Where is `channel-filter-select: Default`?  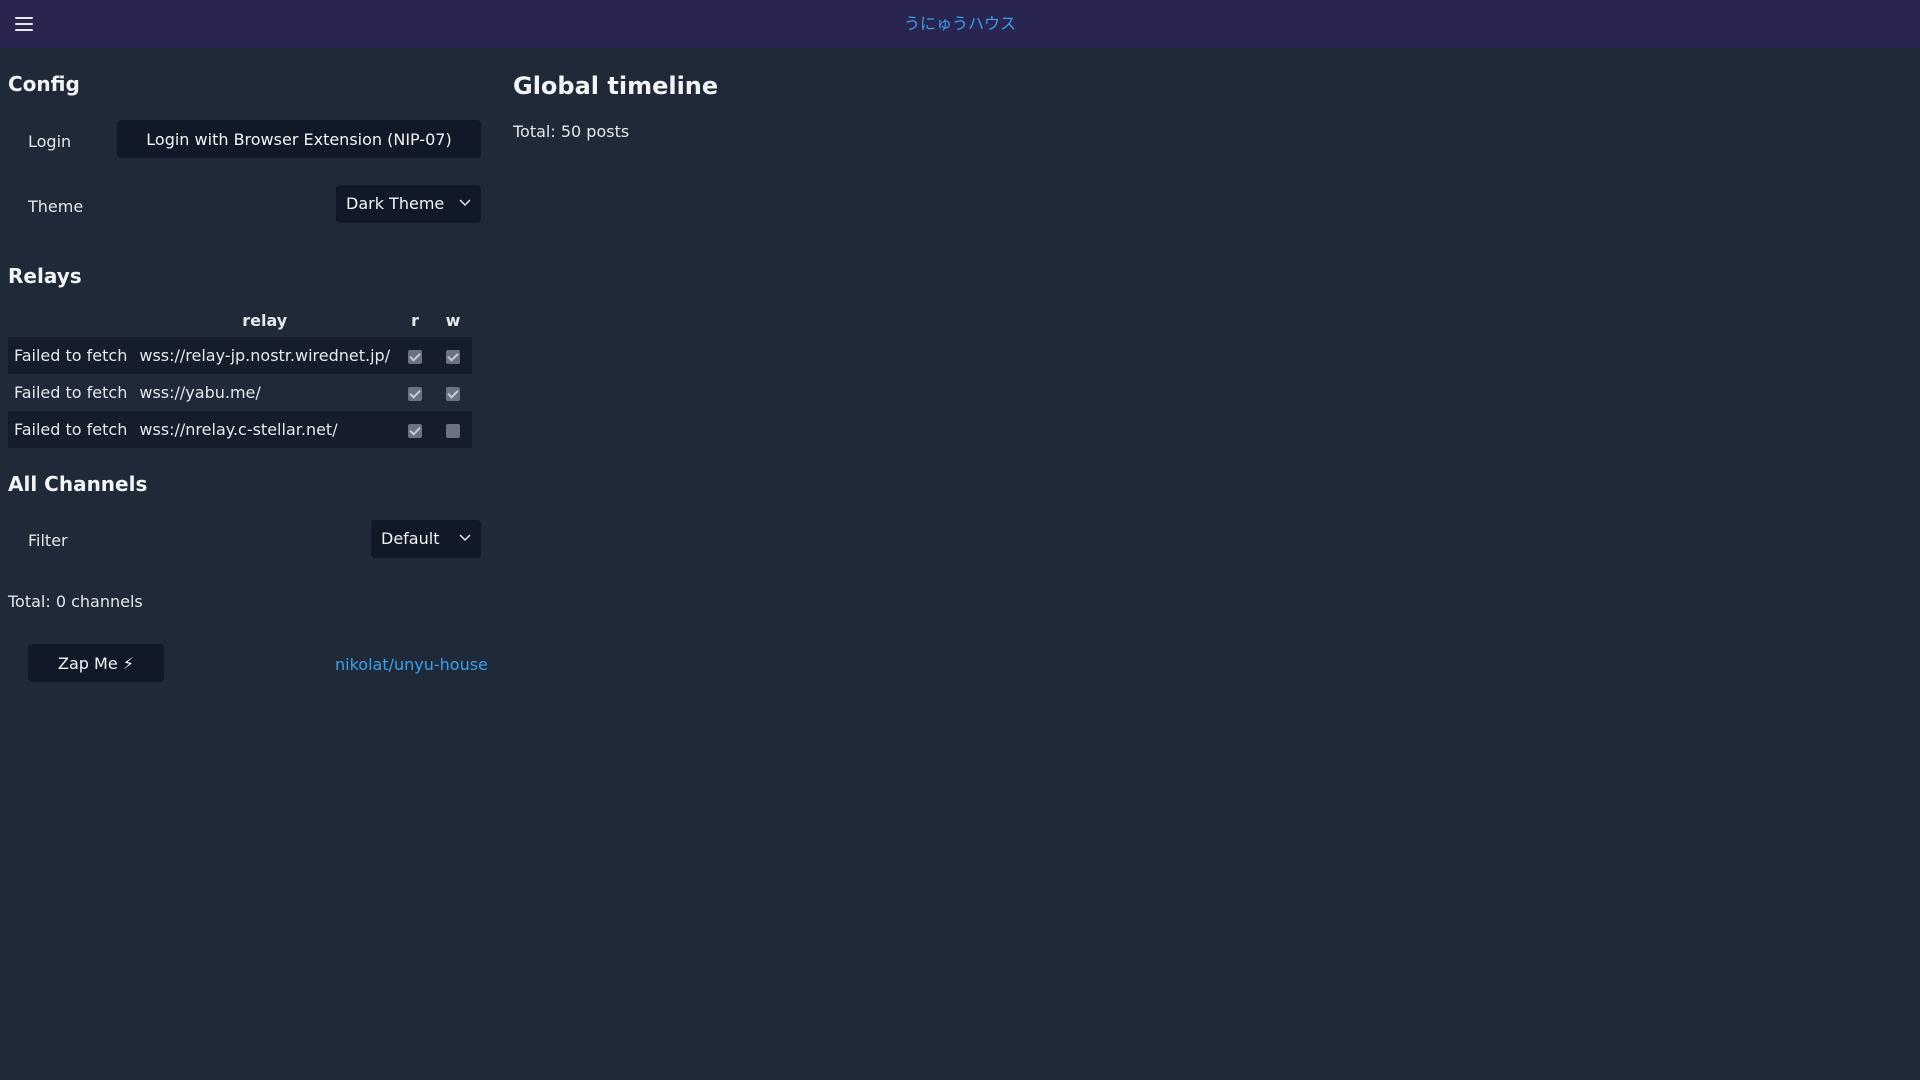
channel-filter-select: Default is located at coordinates (426, 539).